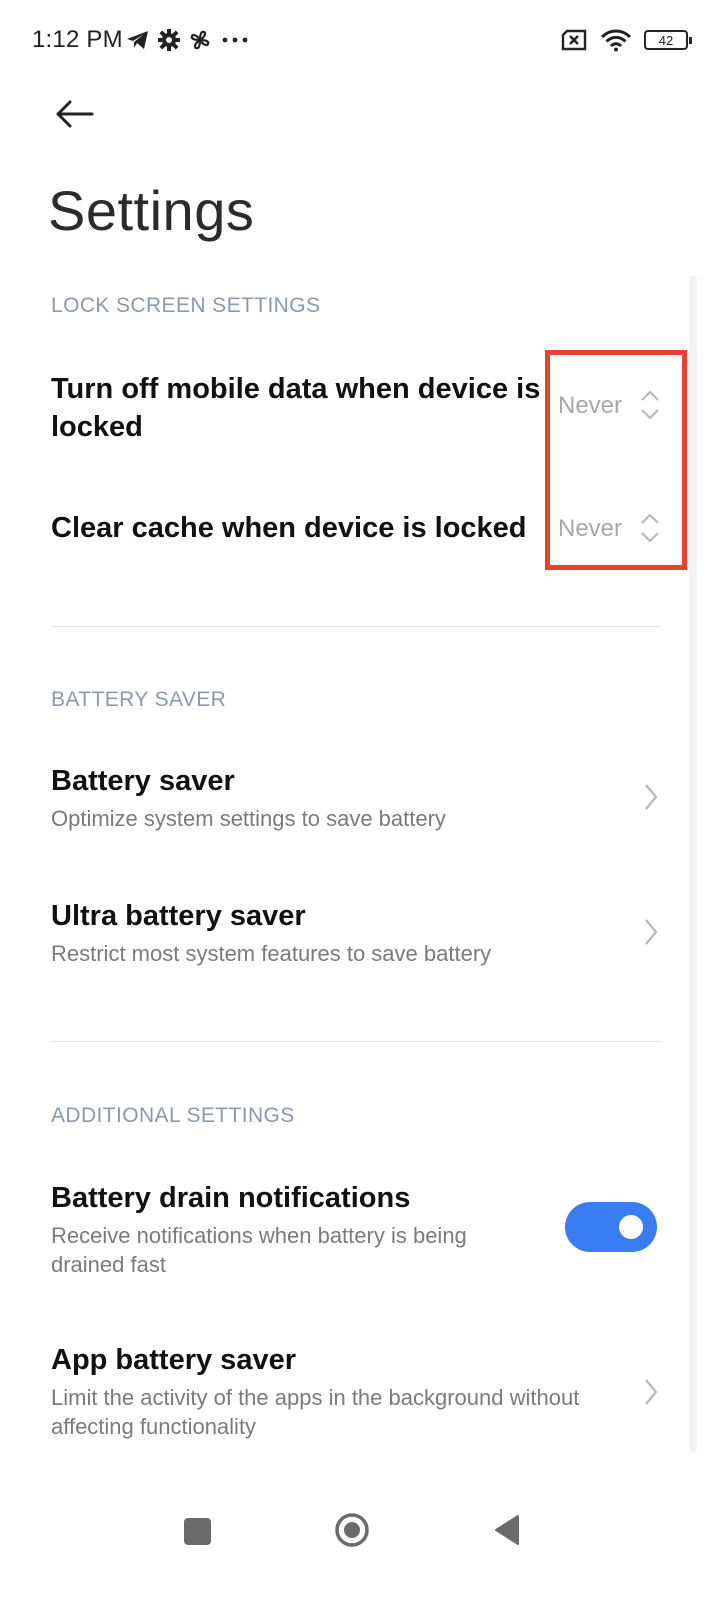 This screenshot has height=1606, width=728. Describe the element at coordinates (173, 1360) in the screenshot. I see `row-title: App battery saver` at that location.